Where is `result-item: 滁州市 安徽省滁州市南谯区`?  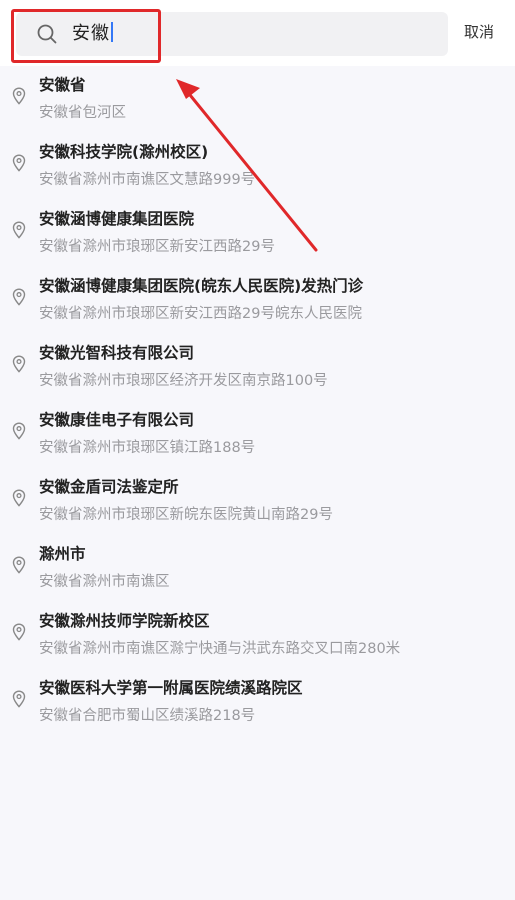
result-item: 滁州市 安徽省滁州市南谯区 is located at coordinates (257, 568).